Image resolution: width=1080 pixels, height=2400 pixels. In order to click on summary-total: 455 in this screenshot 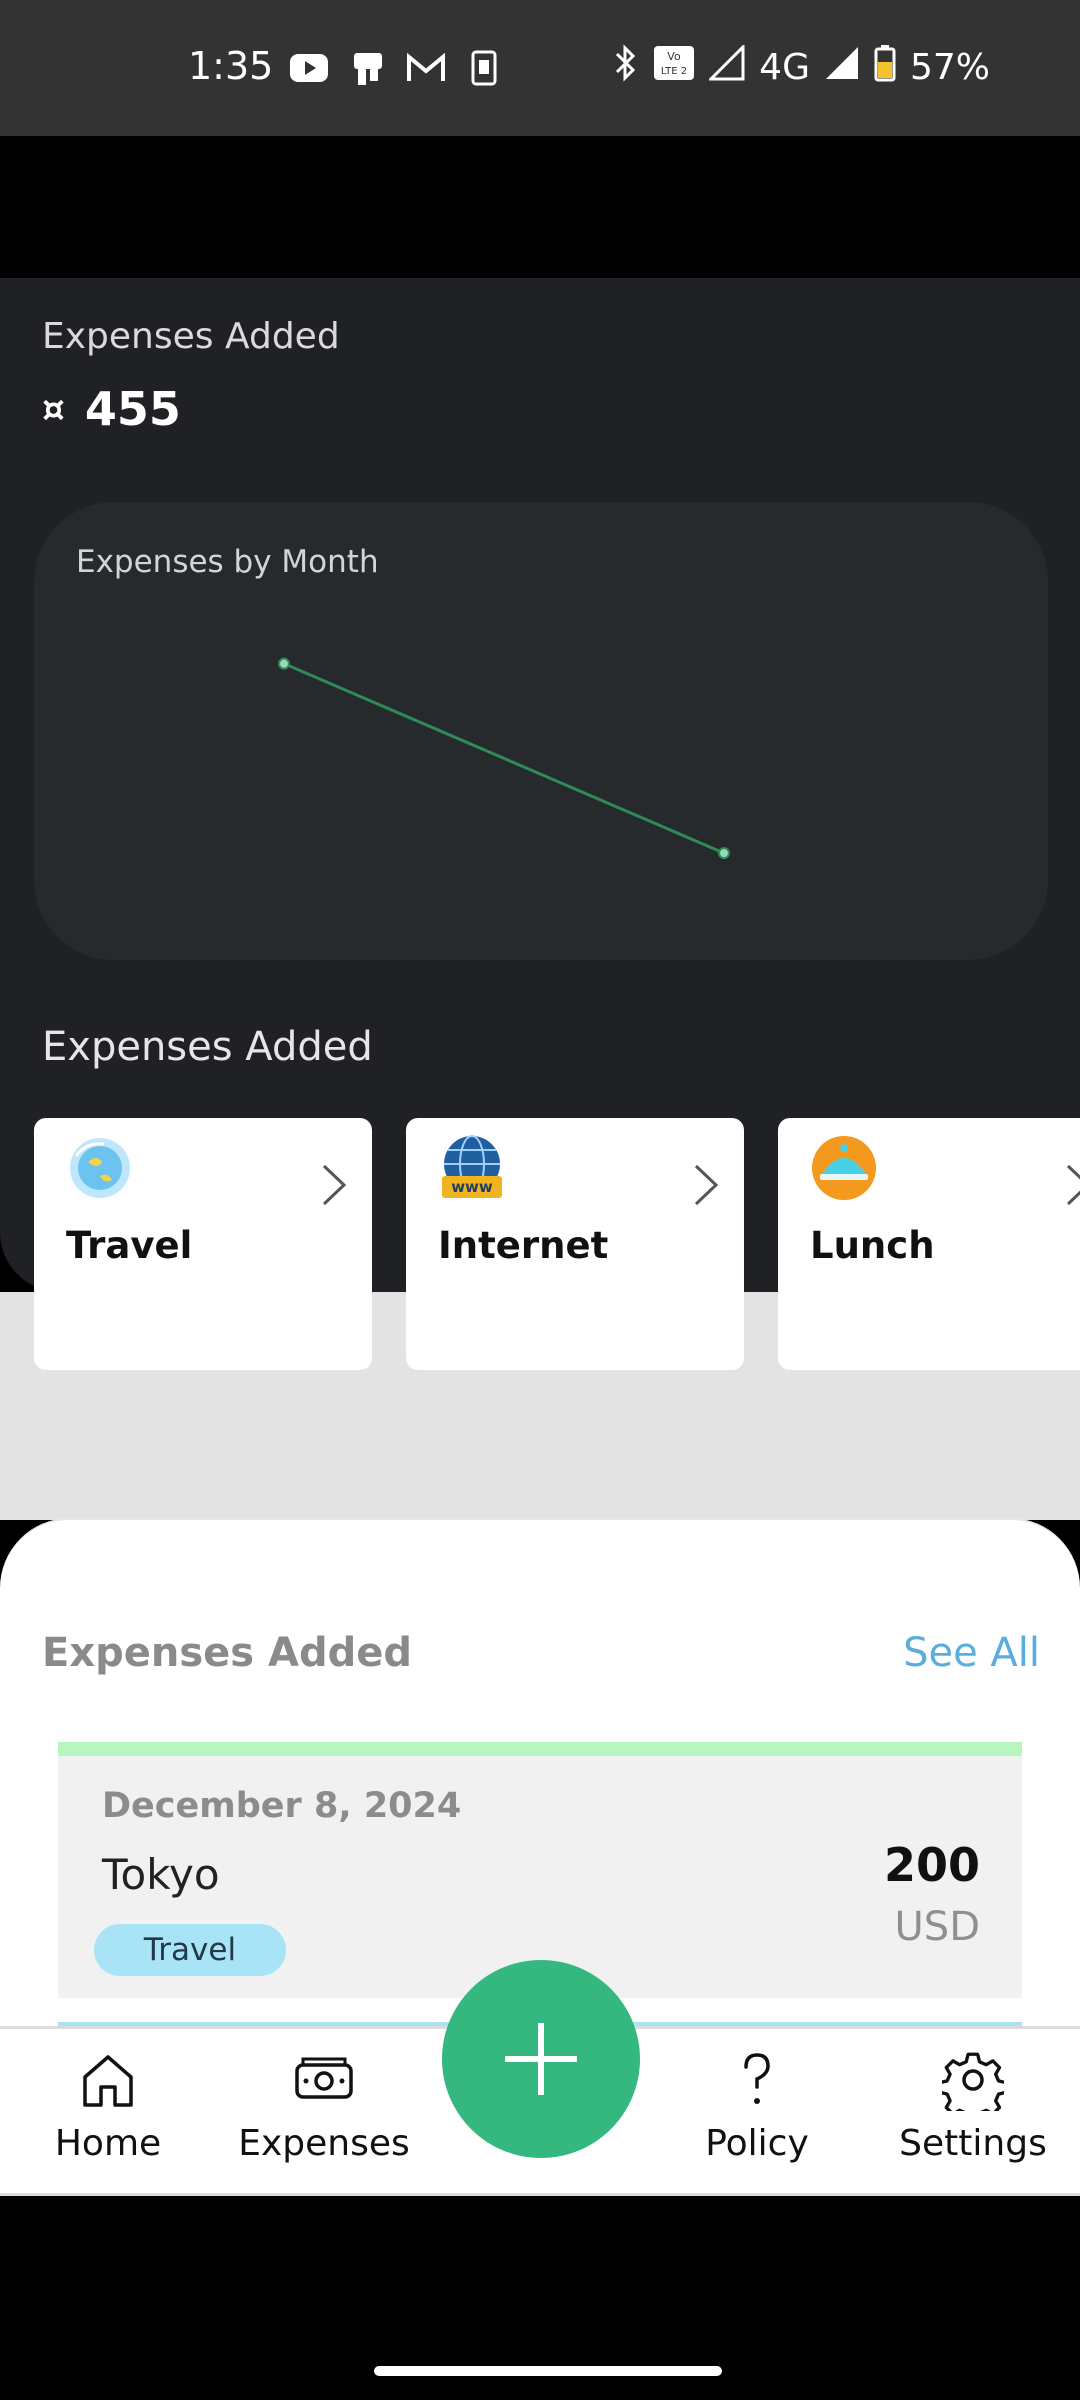, I will do `click(132, 409)`.